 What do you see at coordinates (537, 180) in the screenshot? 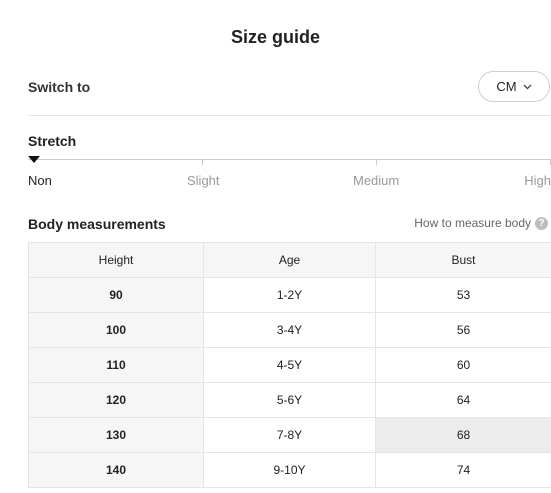
I see `stretch-level-high: High` at bounding box center [537, 180].